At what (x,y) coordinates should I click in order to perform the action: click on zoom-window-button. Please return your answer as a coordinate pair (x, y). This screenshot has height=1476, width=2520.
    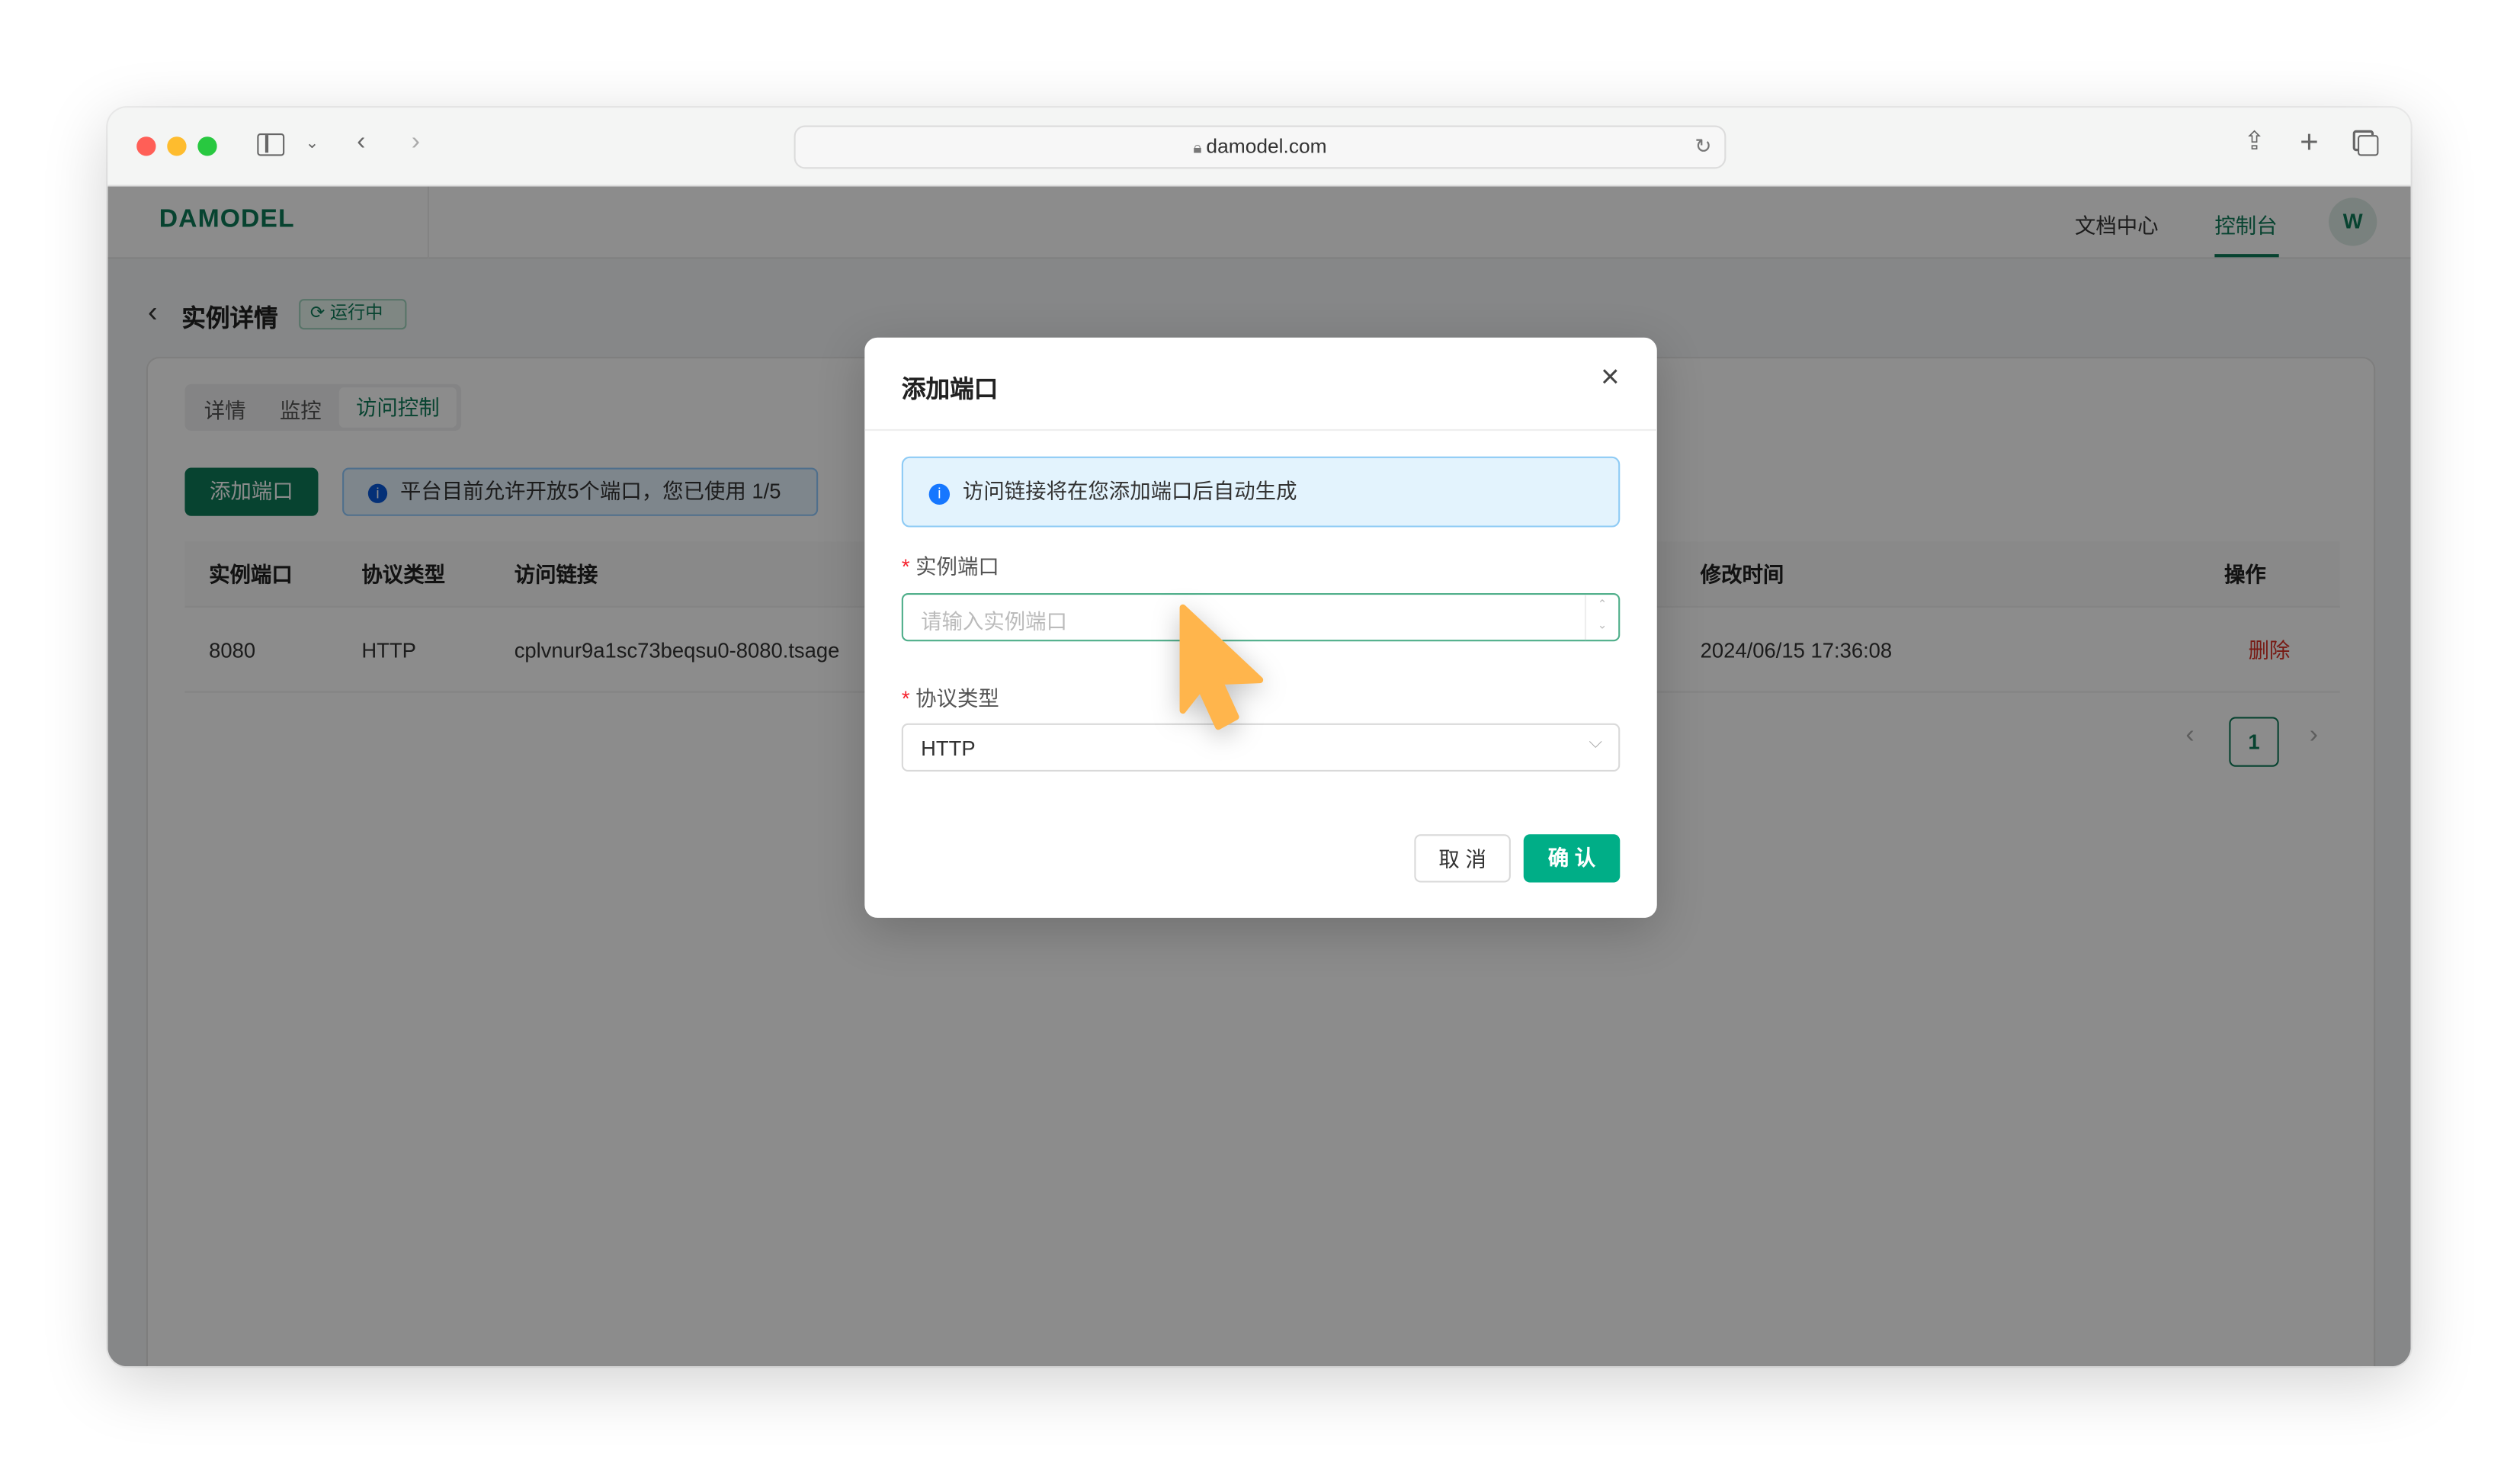
    Looking at the image, I should click on (207, 146).